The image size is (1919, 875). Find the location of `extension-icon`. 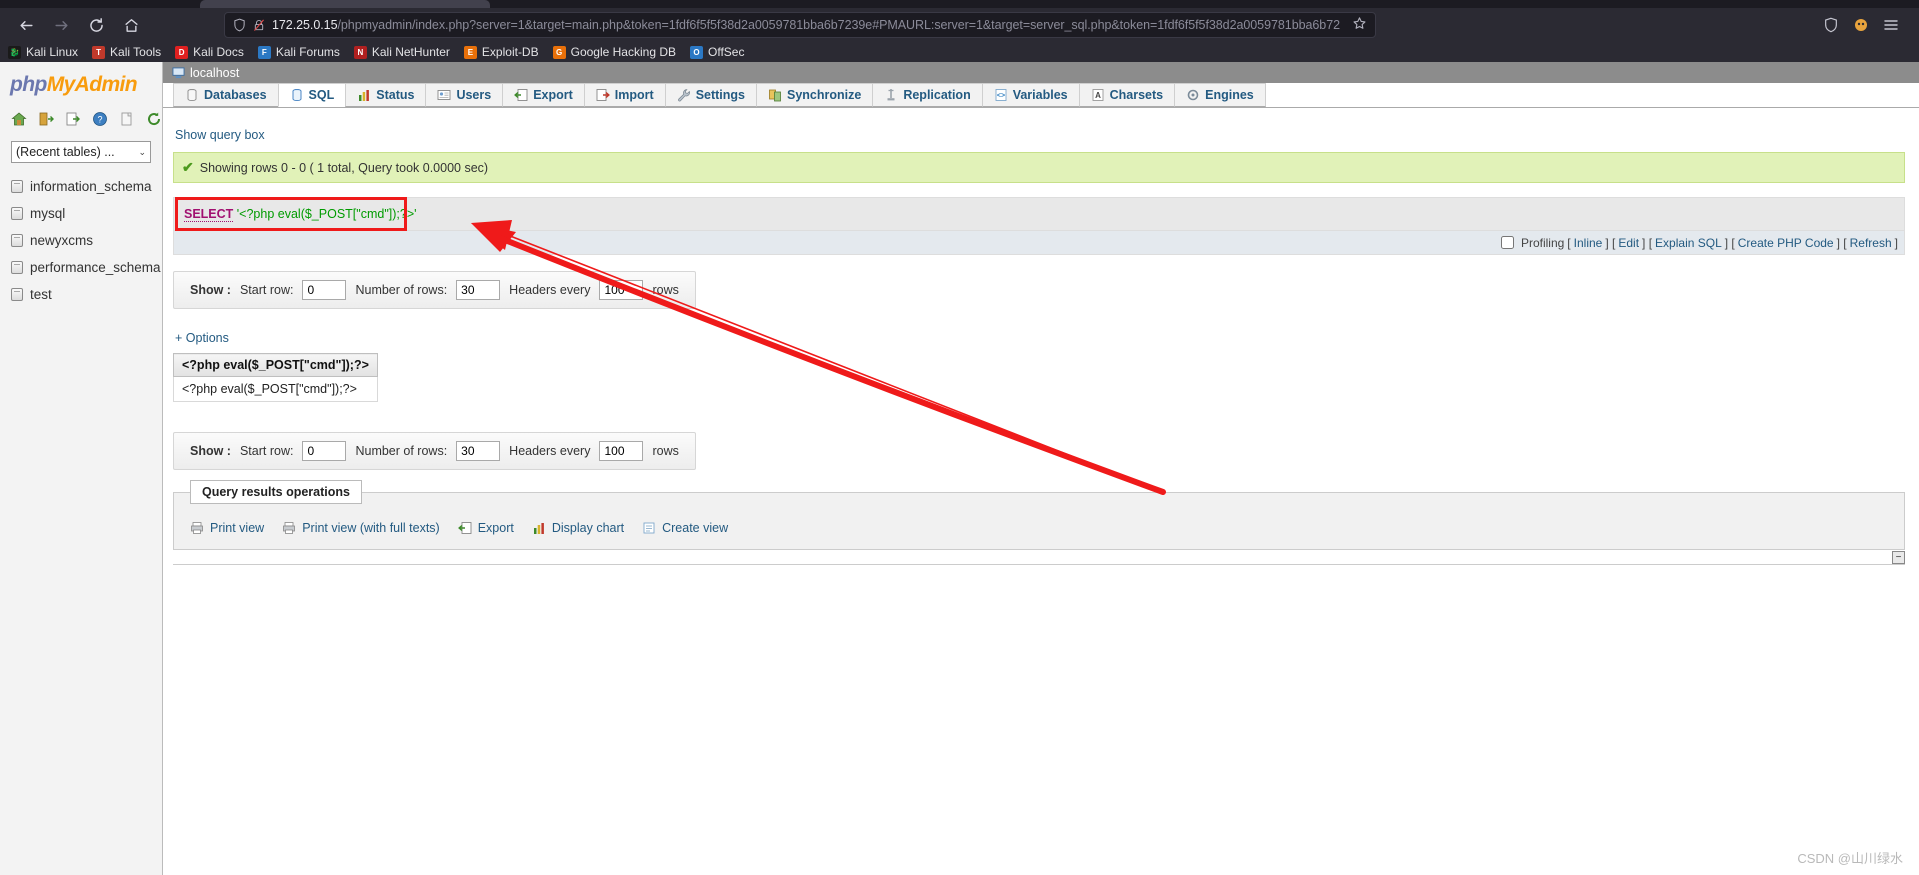

extension-icon is located at coordinates (1861, 25).